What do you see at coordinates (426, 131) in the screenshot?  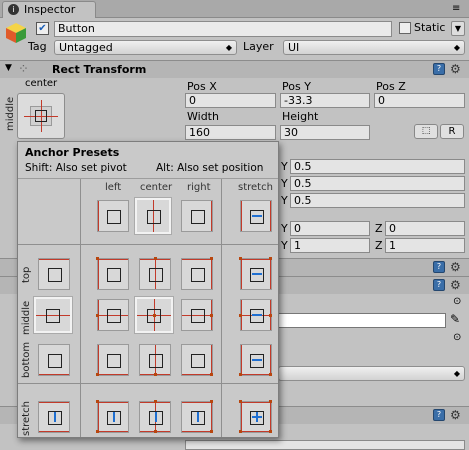 I see `blueprint-mode-button: ⬚` at bounding box center [426, 131].